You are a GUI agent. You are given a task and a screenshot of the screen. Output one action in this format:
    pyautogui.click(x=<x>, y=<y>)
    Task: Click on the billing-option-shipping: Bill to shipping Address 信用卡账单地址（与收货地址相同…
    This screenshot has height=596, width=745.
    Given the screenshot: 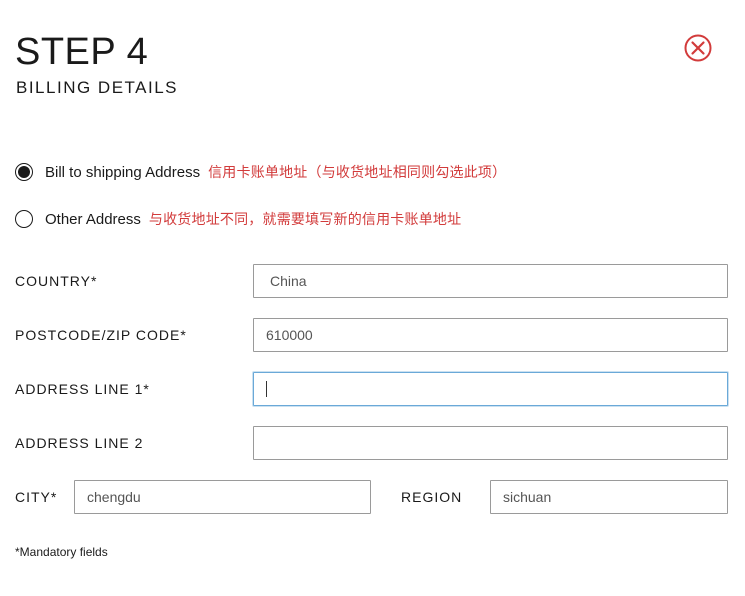 What is the action you would take?
    pyautogui.click(x=260, y=172)
    